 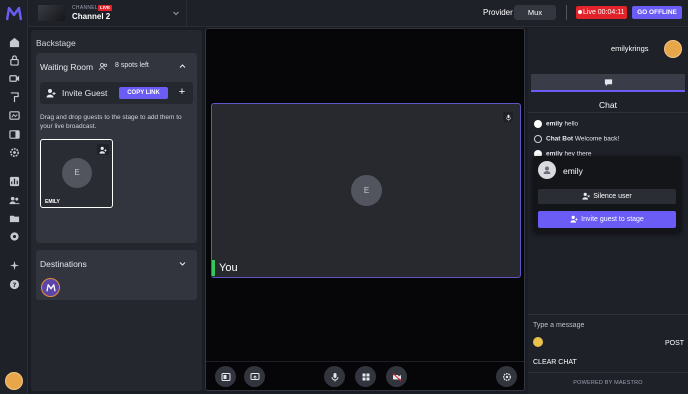 What do you see at coordinates (14, 115) in the screenshot?
I see `media-icon` at bounding box center [14, 115].